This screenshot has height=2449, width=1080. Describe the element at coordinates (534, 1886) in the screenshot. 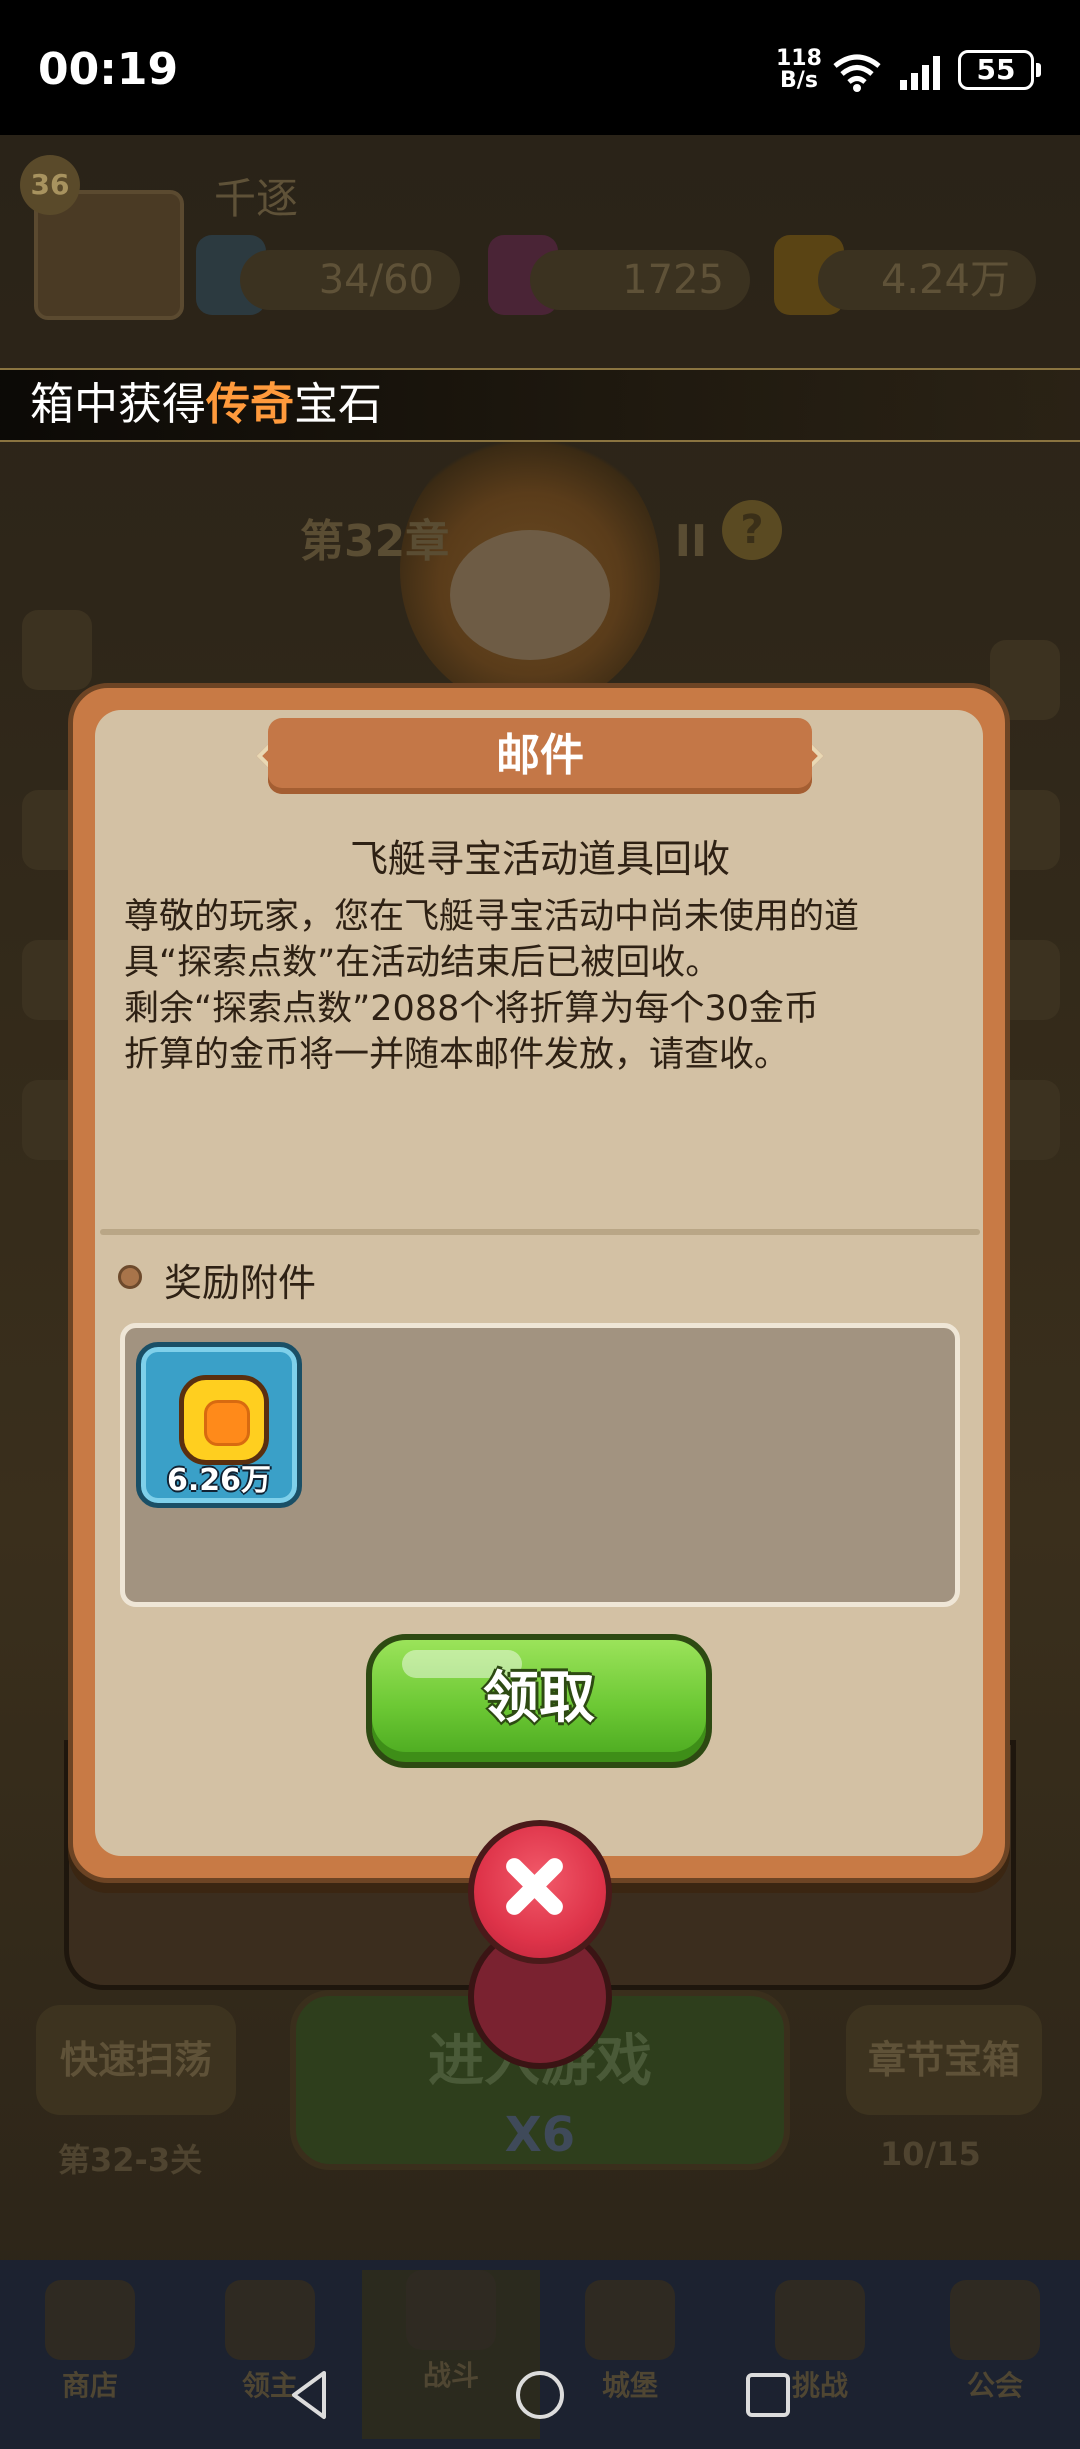

I see `close-icon` at that location.